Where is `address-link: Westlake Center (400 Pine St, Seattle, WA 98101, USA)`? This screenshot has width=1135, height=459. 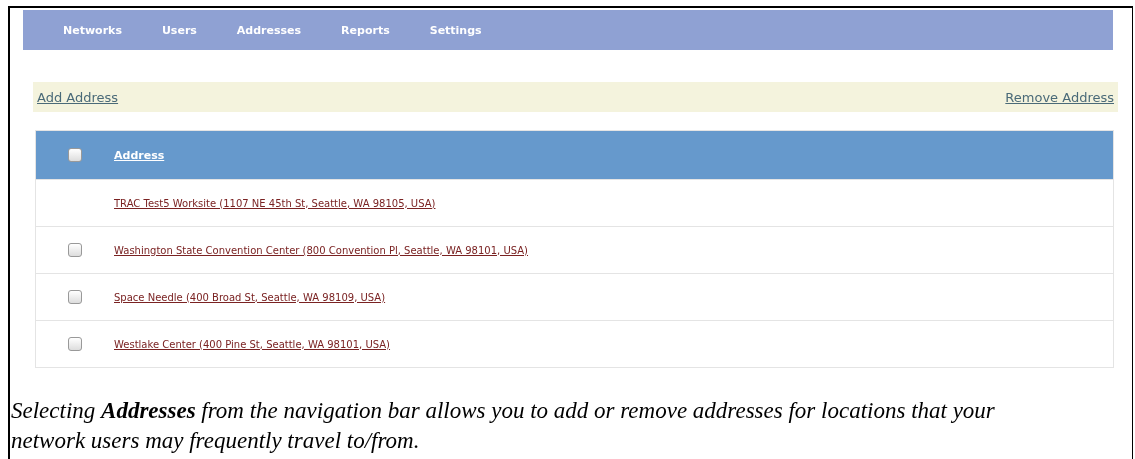
address-link: Westlake Center (400 Pine St, Seattle, WA 98101, USA) is located at coordinates (252, 344).